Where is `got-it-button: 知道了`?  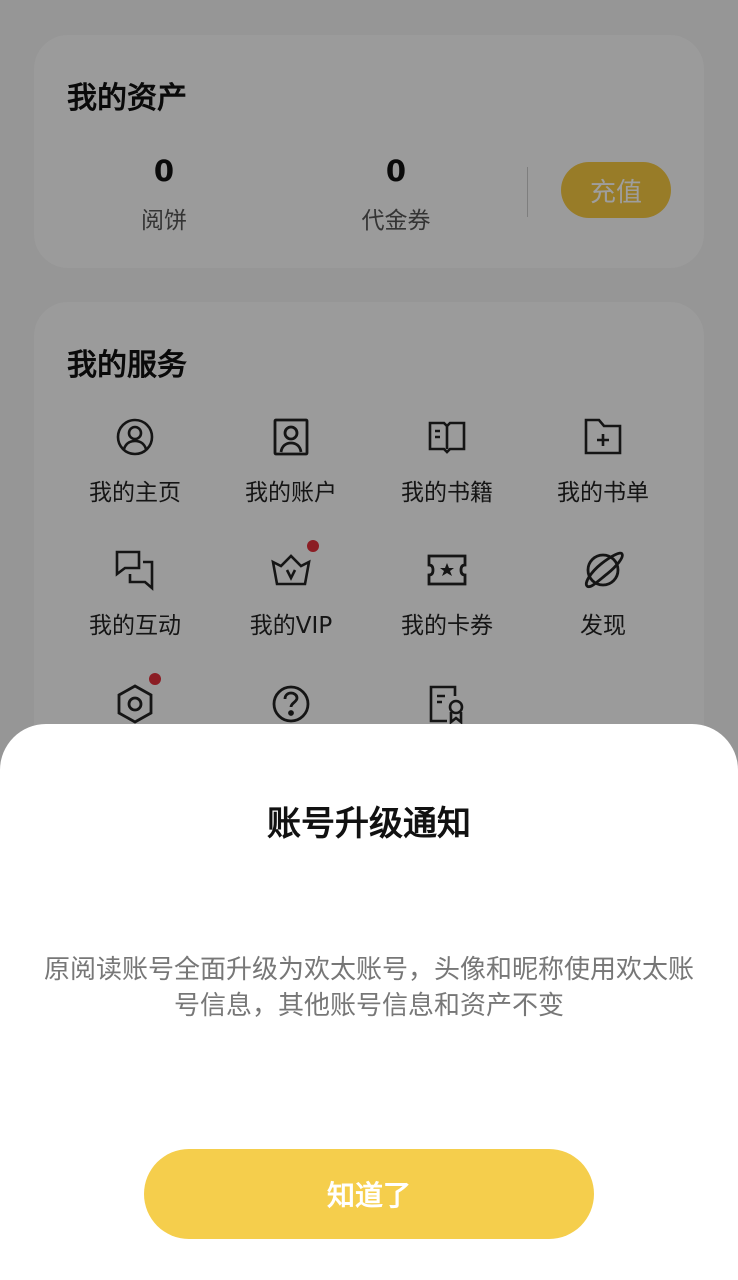 got-it-button: 知道了 is located at coordinates (369, 1194).